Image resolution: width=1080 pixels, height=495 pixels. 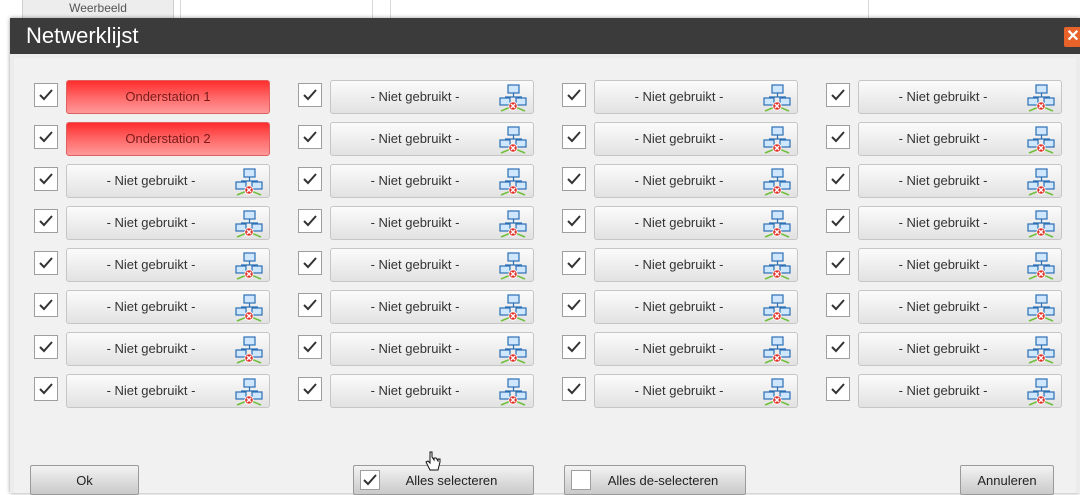 I want to click on select-all-button: Alles selecteren, so click(x=443, y=480).